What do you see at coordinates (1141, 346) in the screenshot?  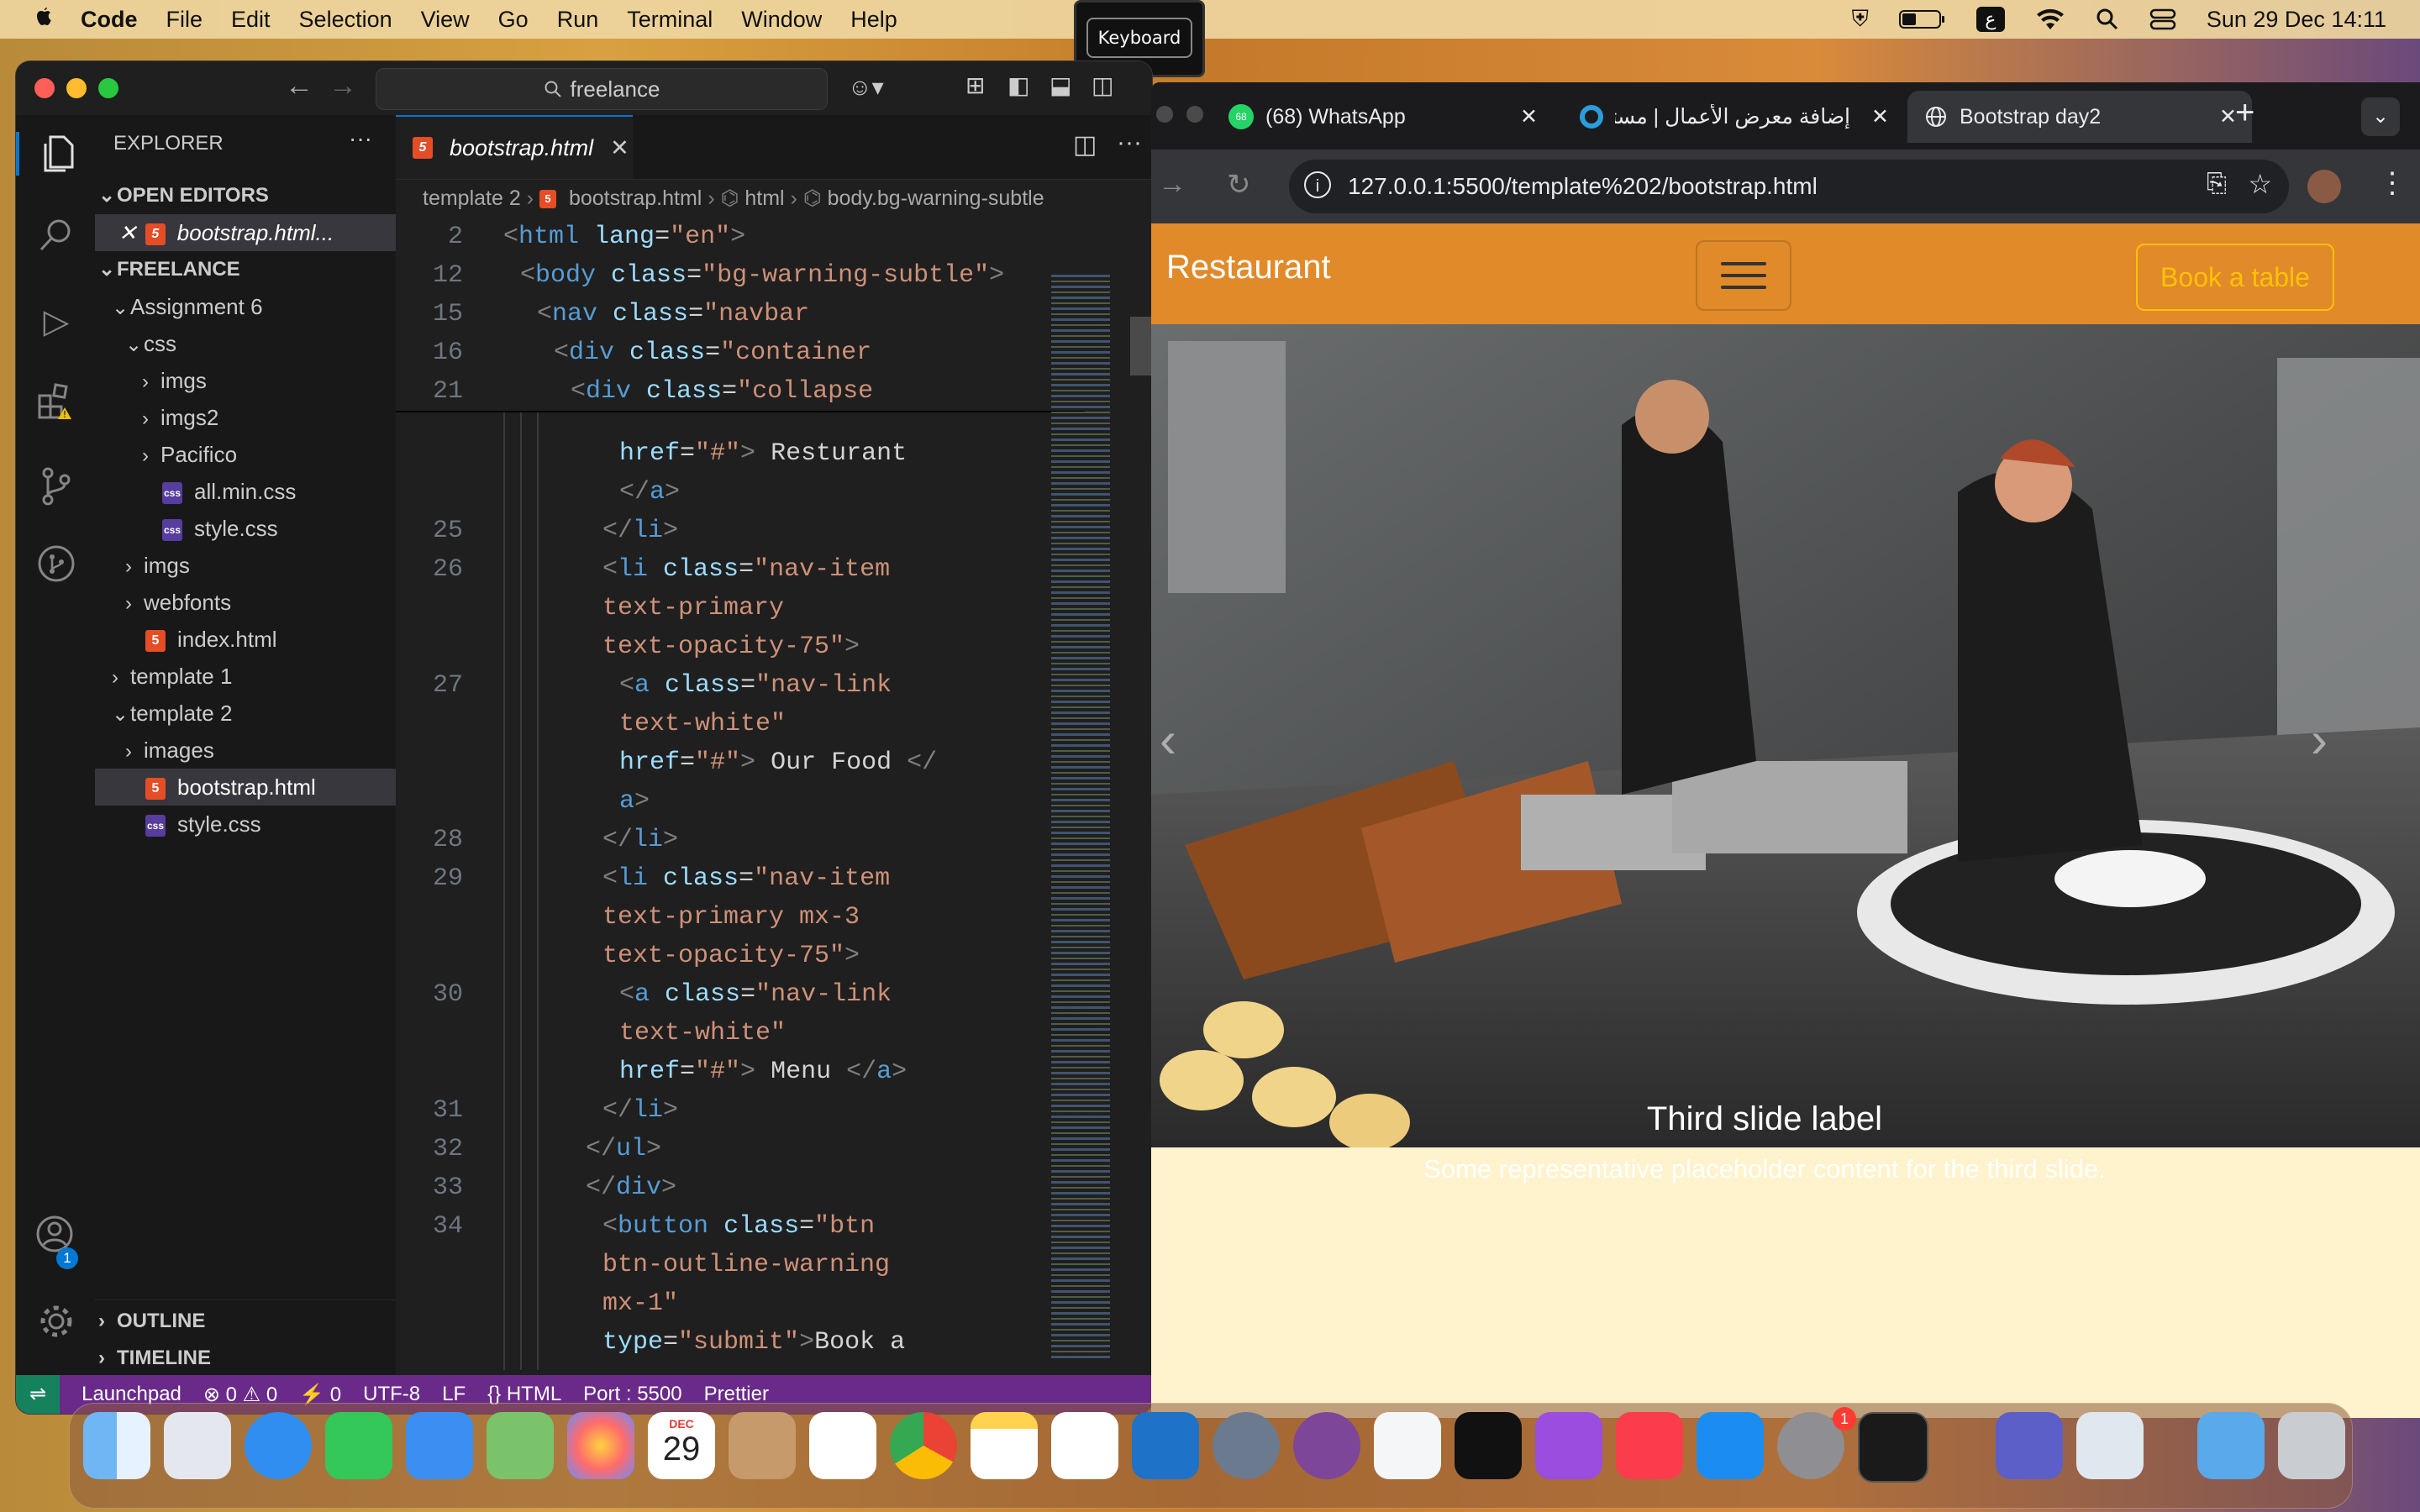 I see `scrollbar-thumb` at bounding box center [1141, 346].